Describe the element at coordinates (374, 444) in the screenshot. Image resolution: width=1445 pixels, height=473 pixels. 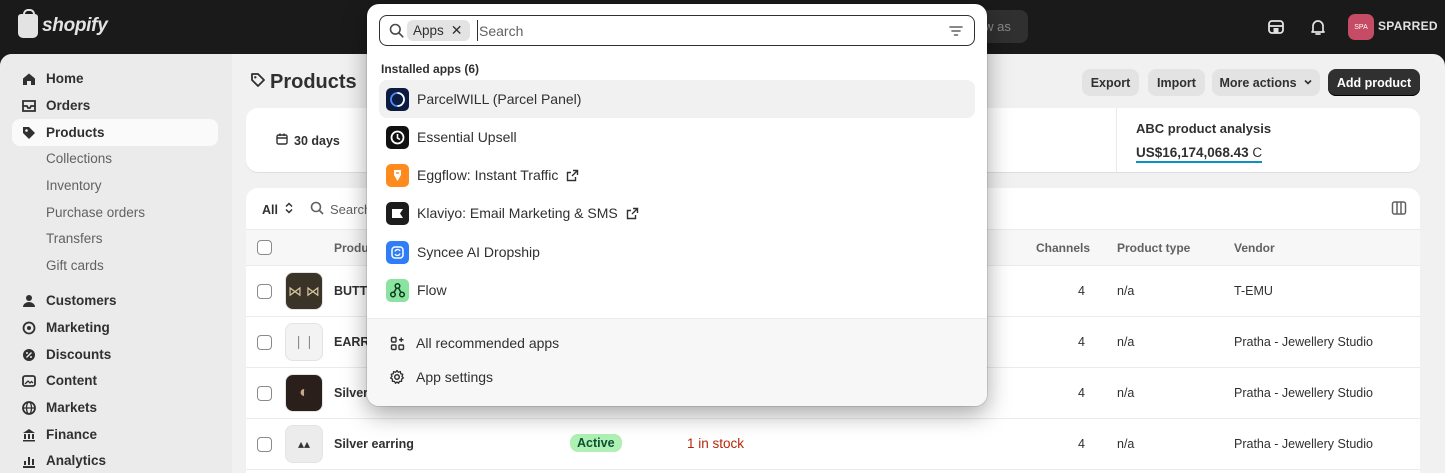
I see `product-title: Silver earring` at that location.